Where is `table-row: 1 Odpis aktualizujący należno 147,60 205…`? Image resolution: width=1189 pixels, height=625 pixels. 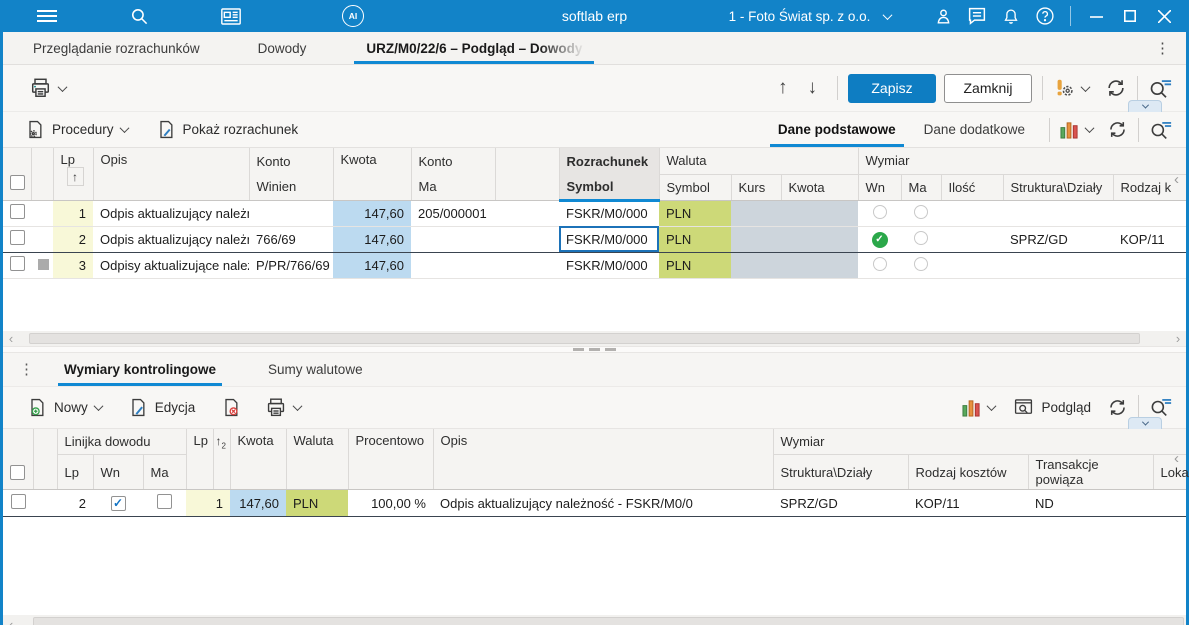 table-row: 1 Odpis aktualizujący należno 147,60 205… is located at coordinates (594, 213).